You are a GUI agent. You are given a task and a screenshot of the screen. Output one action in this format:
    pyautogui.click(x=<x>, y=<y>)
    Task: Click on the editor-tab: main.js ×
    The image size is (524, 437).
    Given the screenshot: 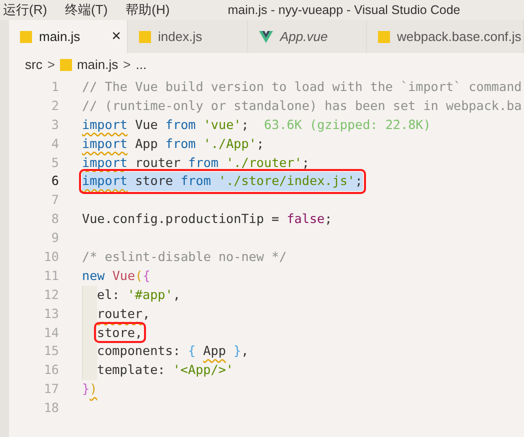 What is the action you would take?
    pyautogui.click(x=68, y=36)
    